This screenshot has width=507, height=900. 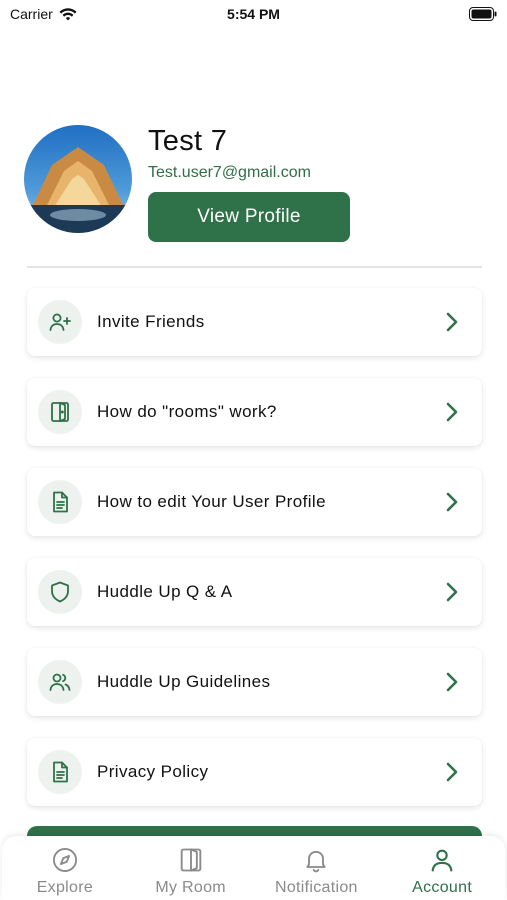 What do you see at coordinates (151, 321) in the screenshot?
I see `menu-item-label: Invite Friends` at bounding box center [151, 321].